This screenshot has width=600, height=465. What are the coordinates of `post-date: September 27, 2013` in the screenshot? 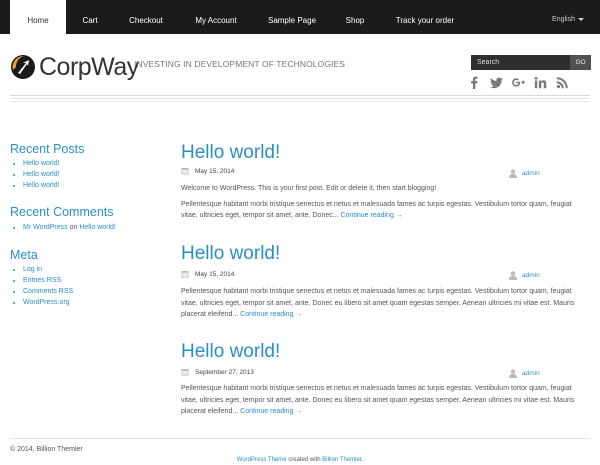 It's located at (217, 372).